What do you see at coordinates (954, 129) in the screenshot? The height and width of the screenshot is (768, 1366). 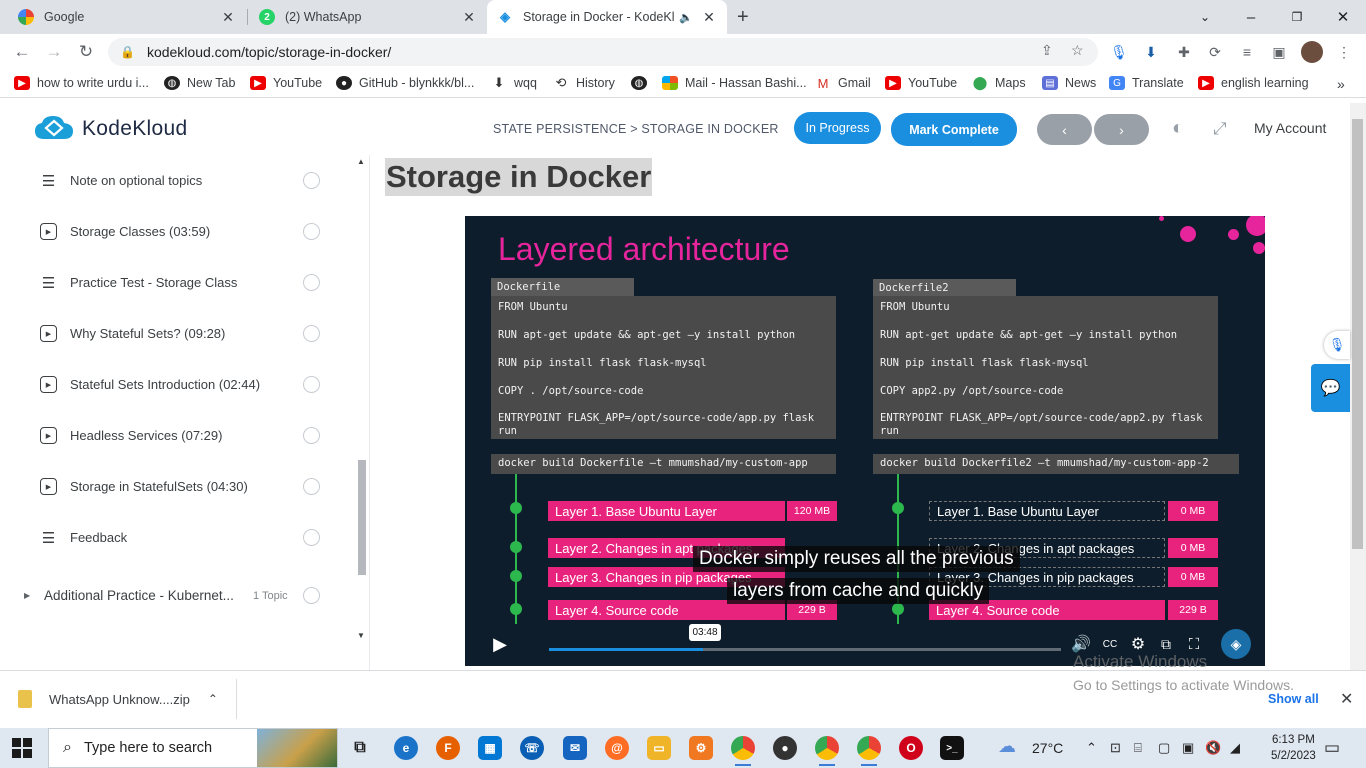 I see `mark-complete-button: Mark Complete` at bounding box center [954, 129].